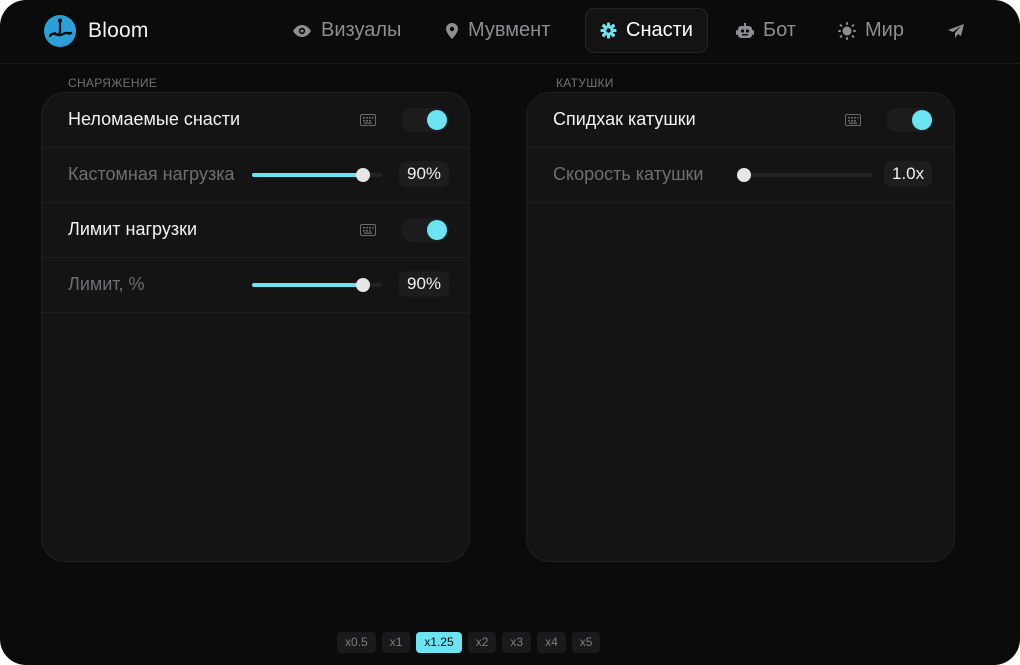 The width and height of the screenshot is (1020, 665). I want to click on gear-icon, so click(608, 30).